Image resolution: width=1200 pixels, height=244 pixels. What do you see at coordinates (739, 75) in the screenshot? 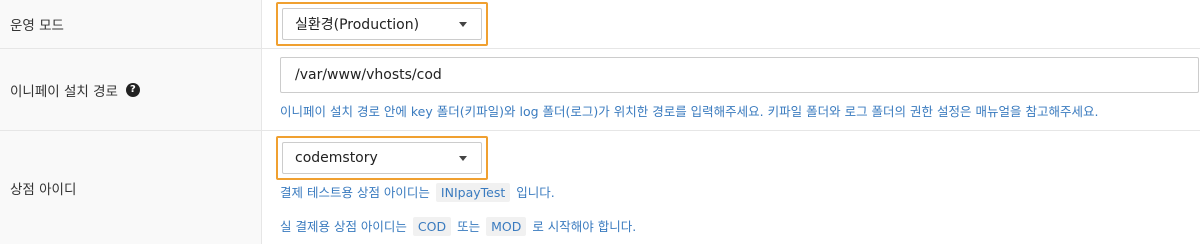
I see `install-path-input: /var/www/vhosts/cod` at bounding box center [739, 75].